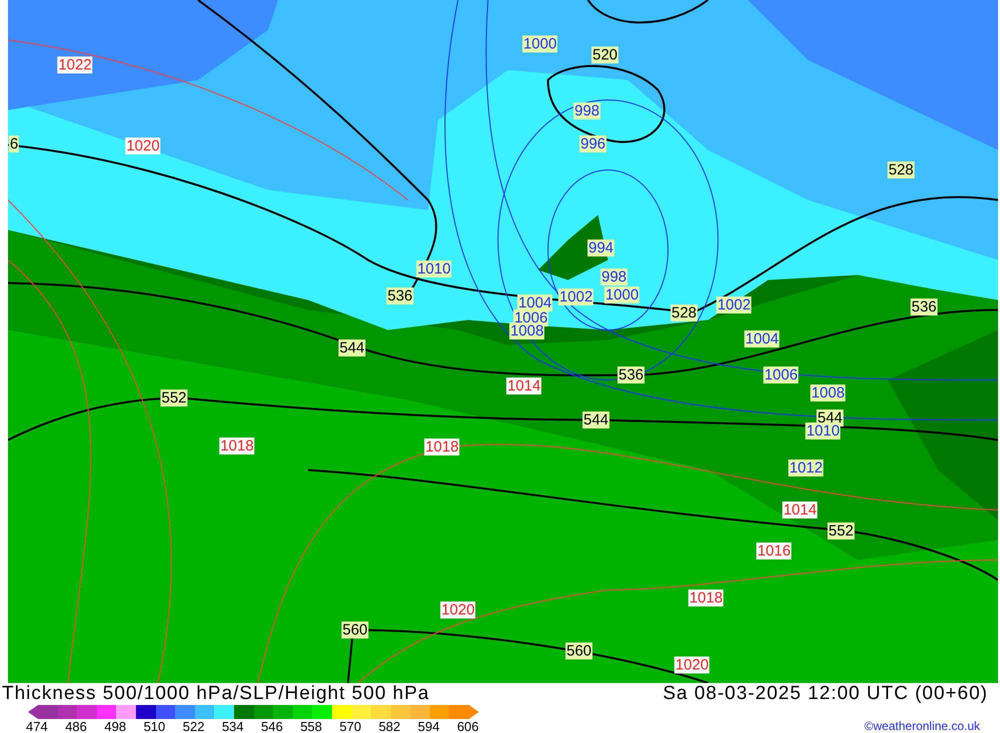 This screenshot has width=1000, height=733. Describe the element at coordinates (233, 726) in the screenshot. I see `scale-tick-label: 534` at that location.